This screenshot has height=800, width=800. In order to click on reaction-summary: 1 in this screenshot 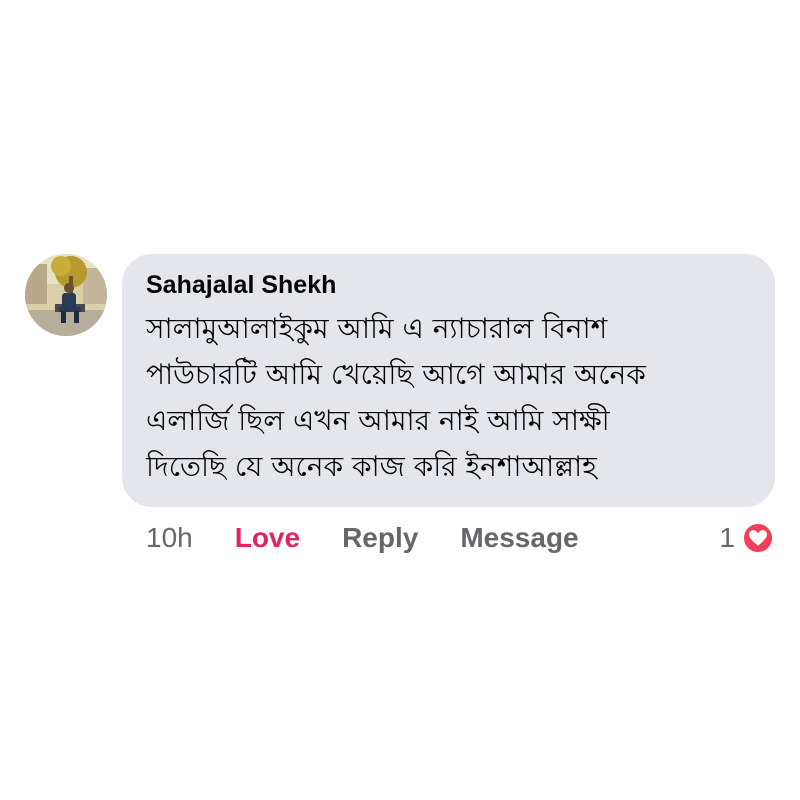, I will do `click(747, 538)`.